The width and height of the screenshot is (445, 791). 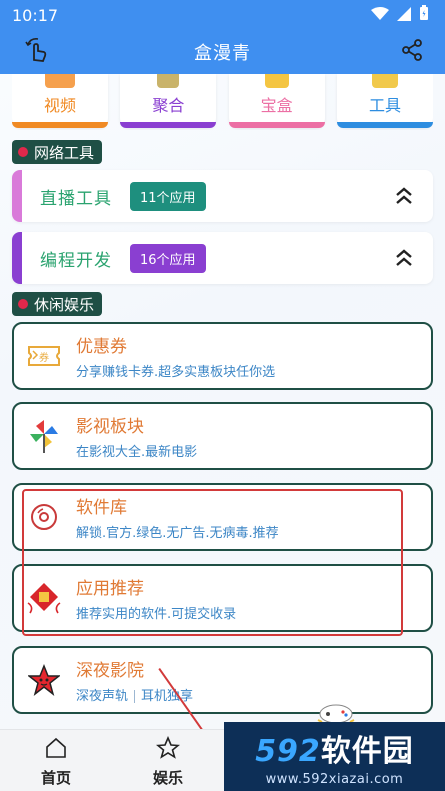 I want to click on home-icon, so click(x=56, y=750).